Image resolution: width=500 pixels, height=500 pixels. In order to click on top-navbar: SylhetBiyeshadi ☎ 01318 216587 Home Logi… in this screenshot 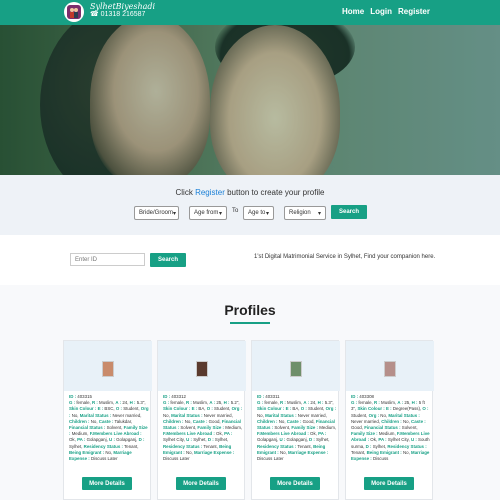, I will do `click(250, 12)`.